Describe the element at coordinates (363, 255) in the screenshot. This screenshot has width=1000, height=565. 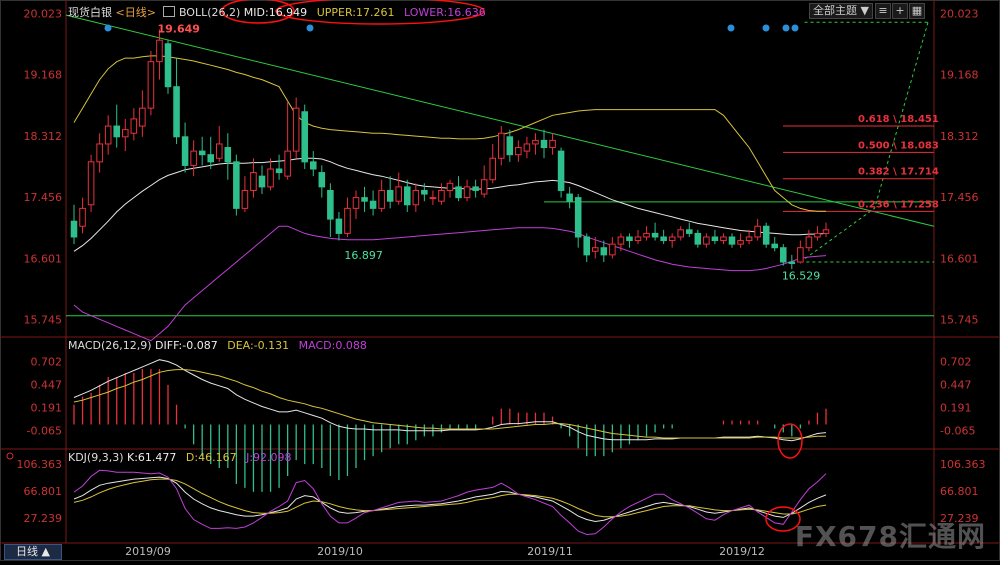
I see `low-label-1: 16.897` at that location.